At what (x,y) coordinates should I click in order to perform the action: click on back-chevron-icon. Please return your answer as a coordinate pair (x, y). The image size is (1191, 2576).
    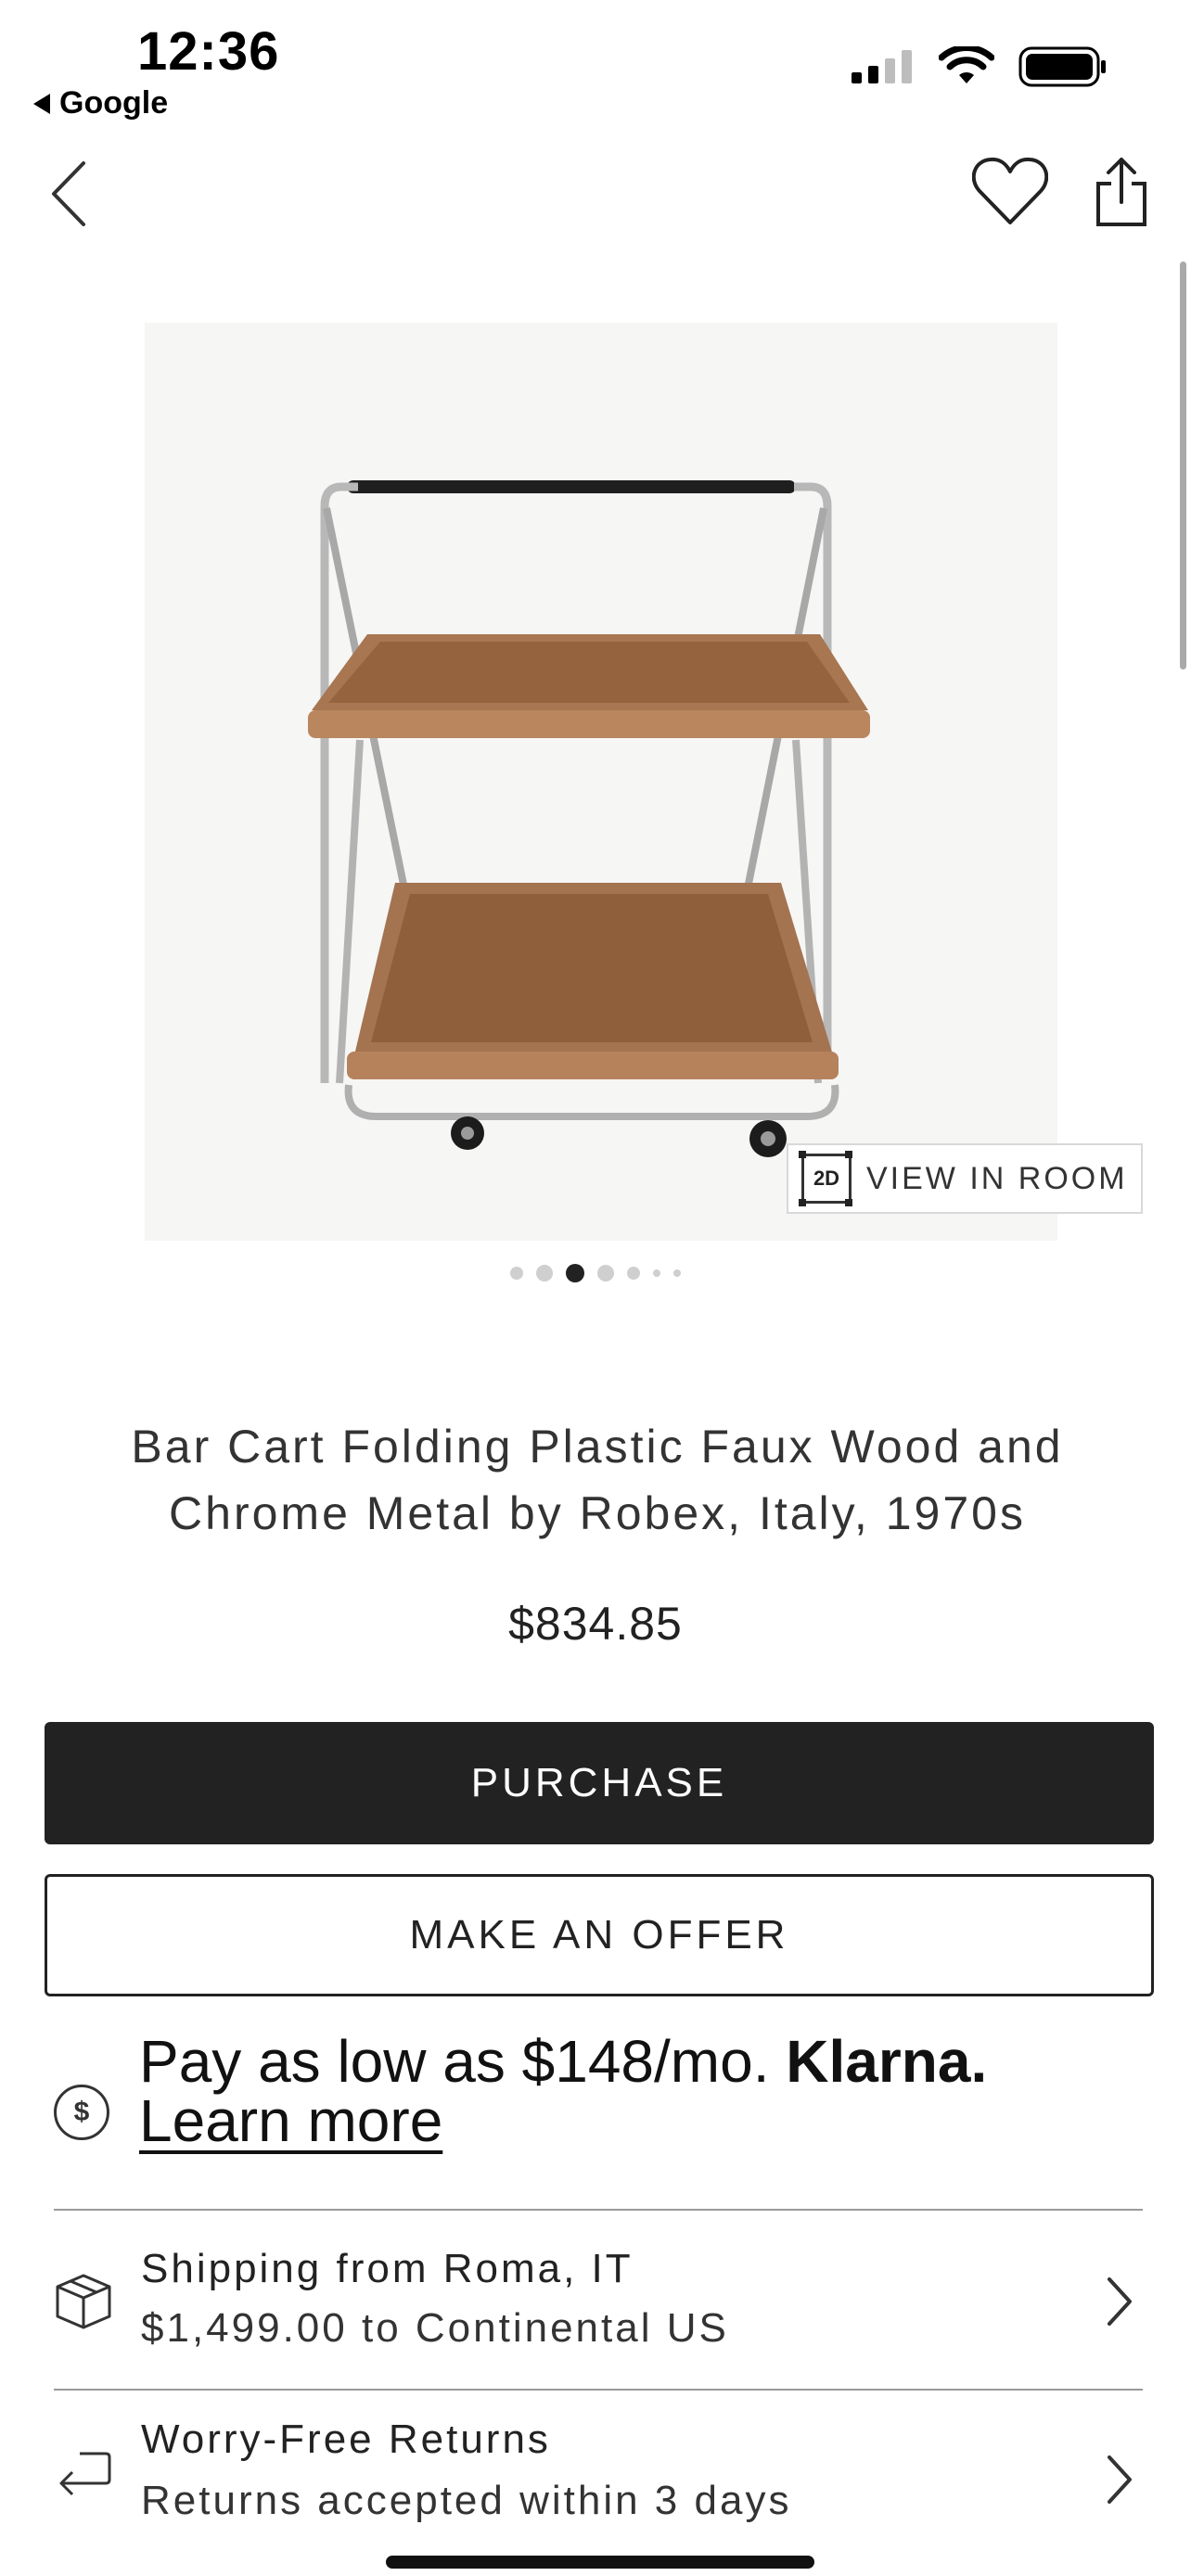
    Looking at the image, I should click on (69, 193).